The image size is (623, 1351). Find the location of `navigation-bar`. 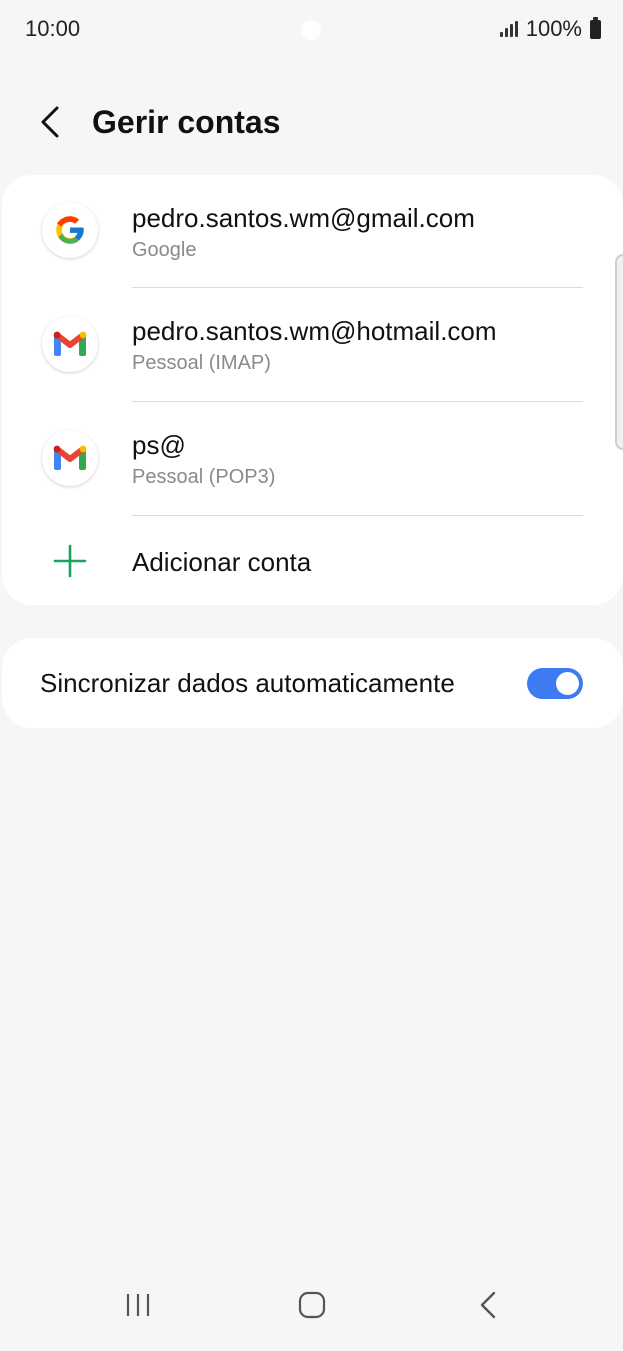

navigation-bar is located at coordinates (311, 1311).